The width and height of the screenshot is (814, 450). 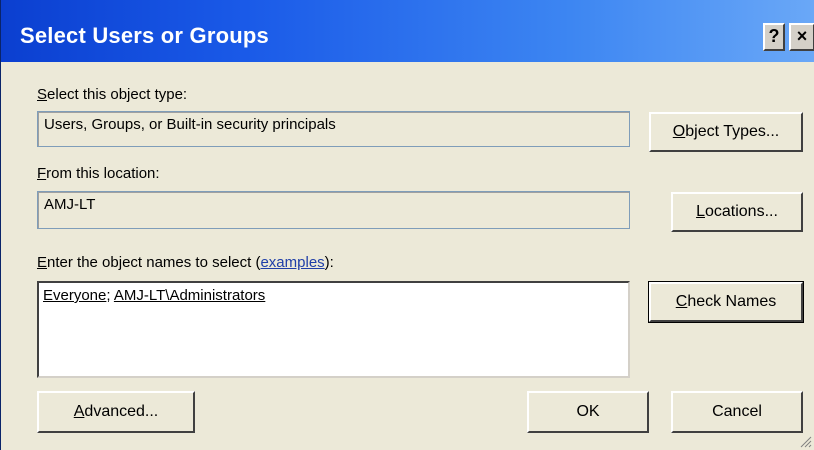 What do you see at coordinates (774, 37) in the screenshot?
I see `help-button: ?` at bounding box center [774, 37].